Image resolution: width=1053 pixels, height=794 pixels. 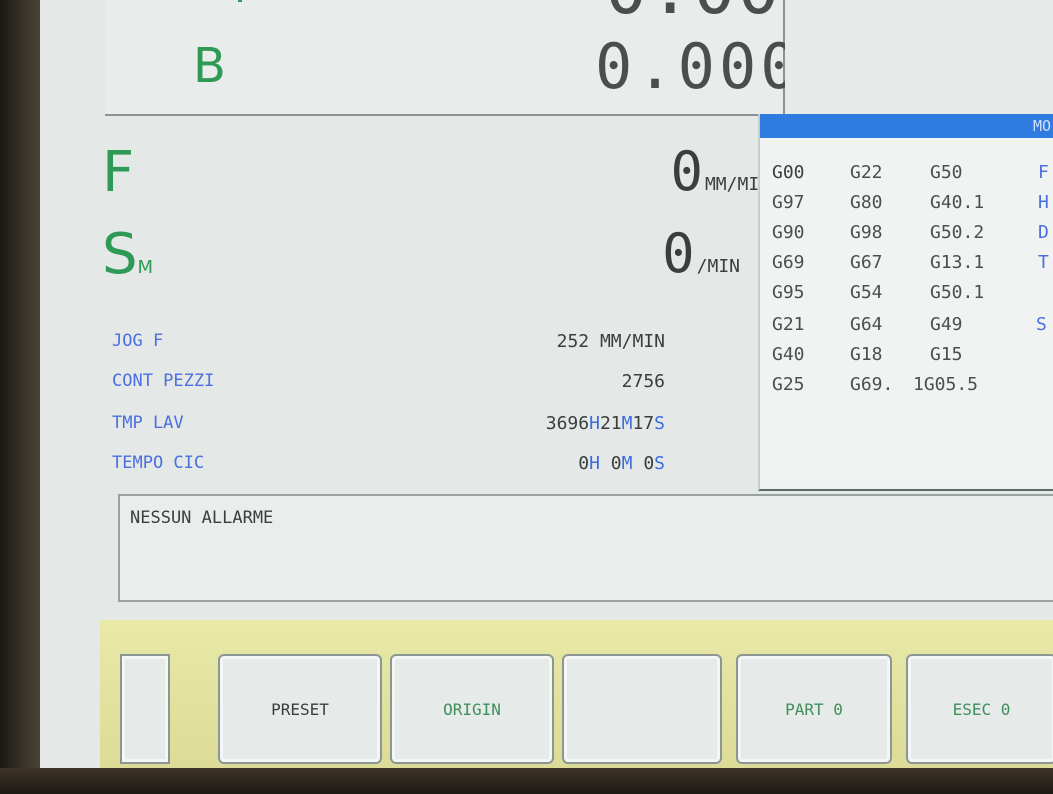 I want to click on modal-letter: D, so click(x=1043, y=232).